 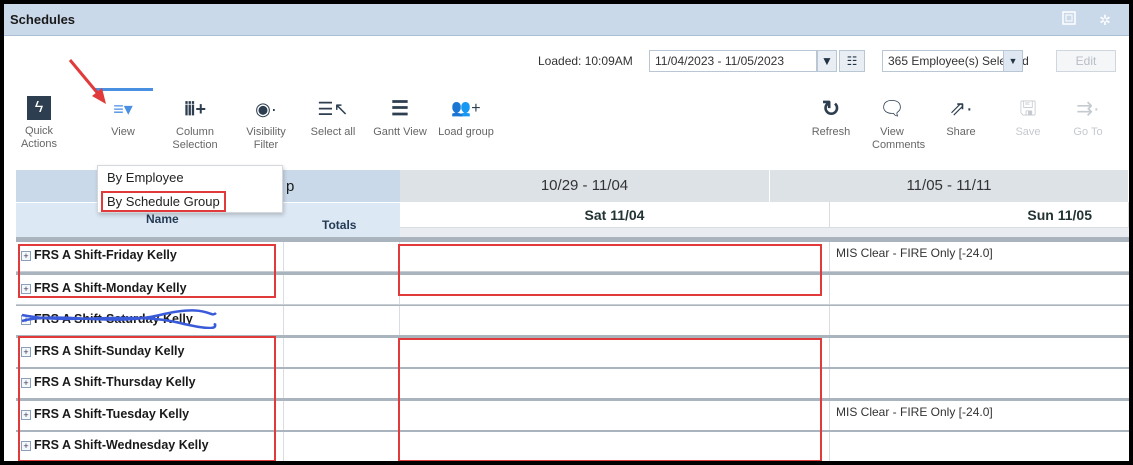 I want to click on view-button: ≡▾ View, so click(x=123, y=117).